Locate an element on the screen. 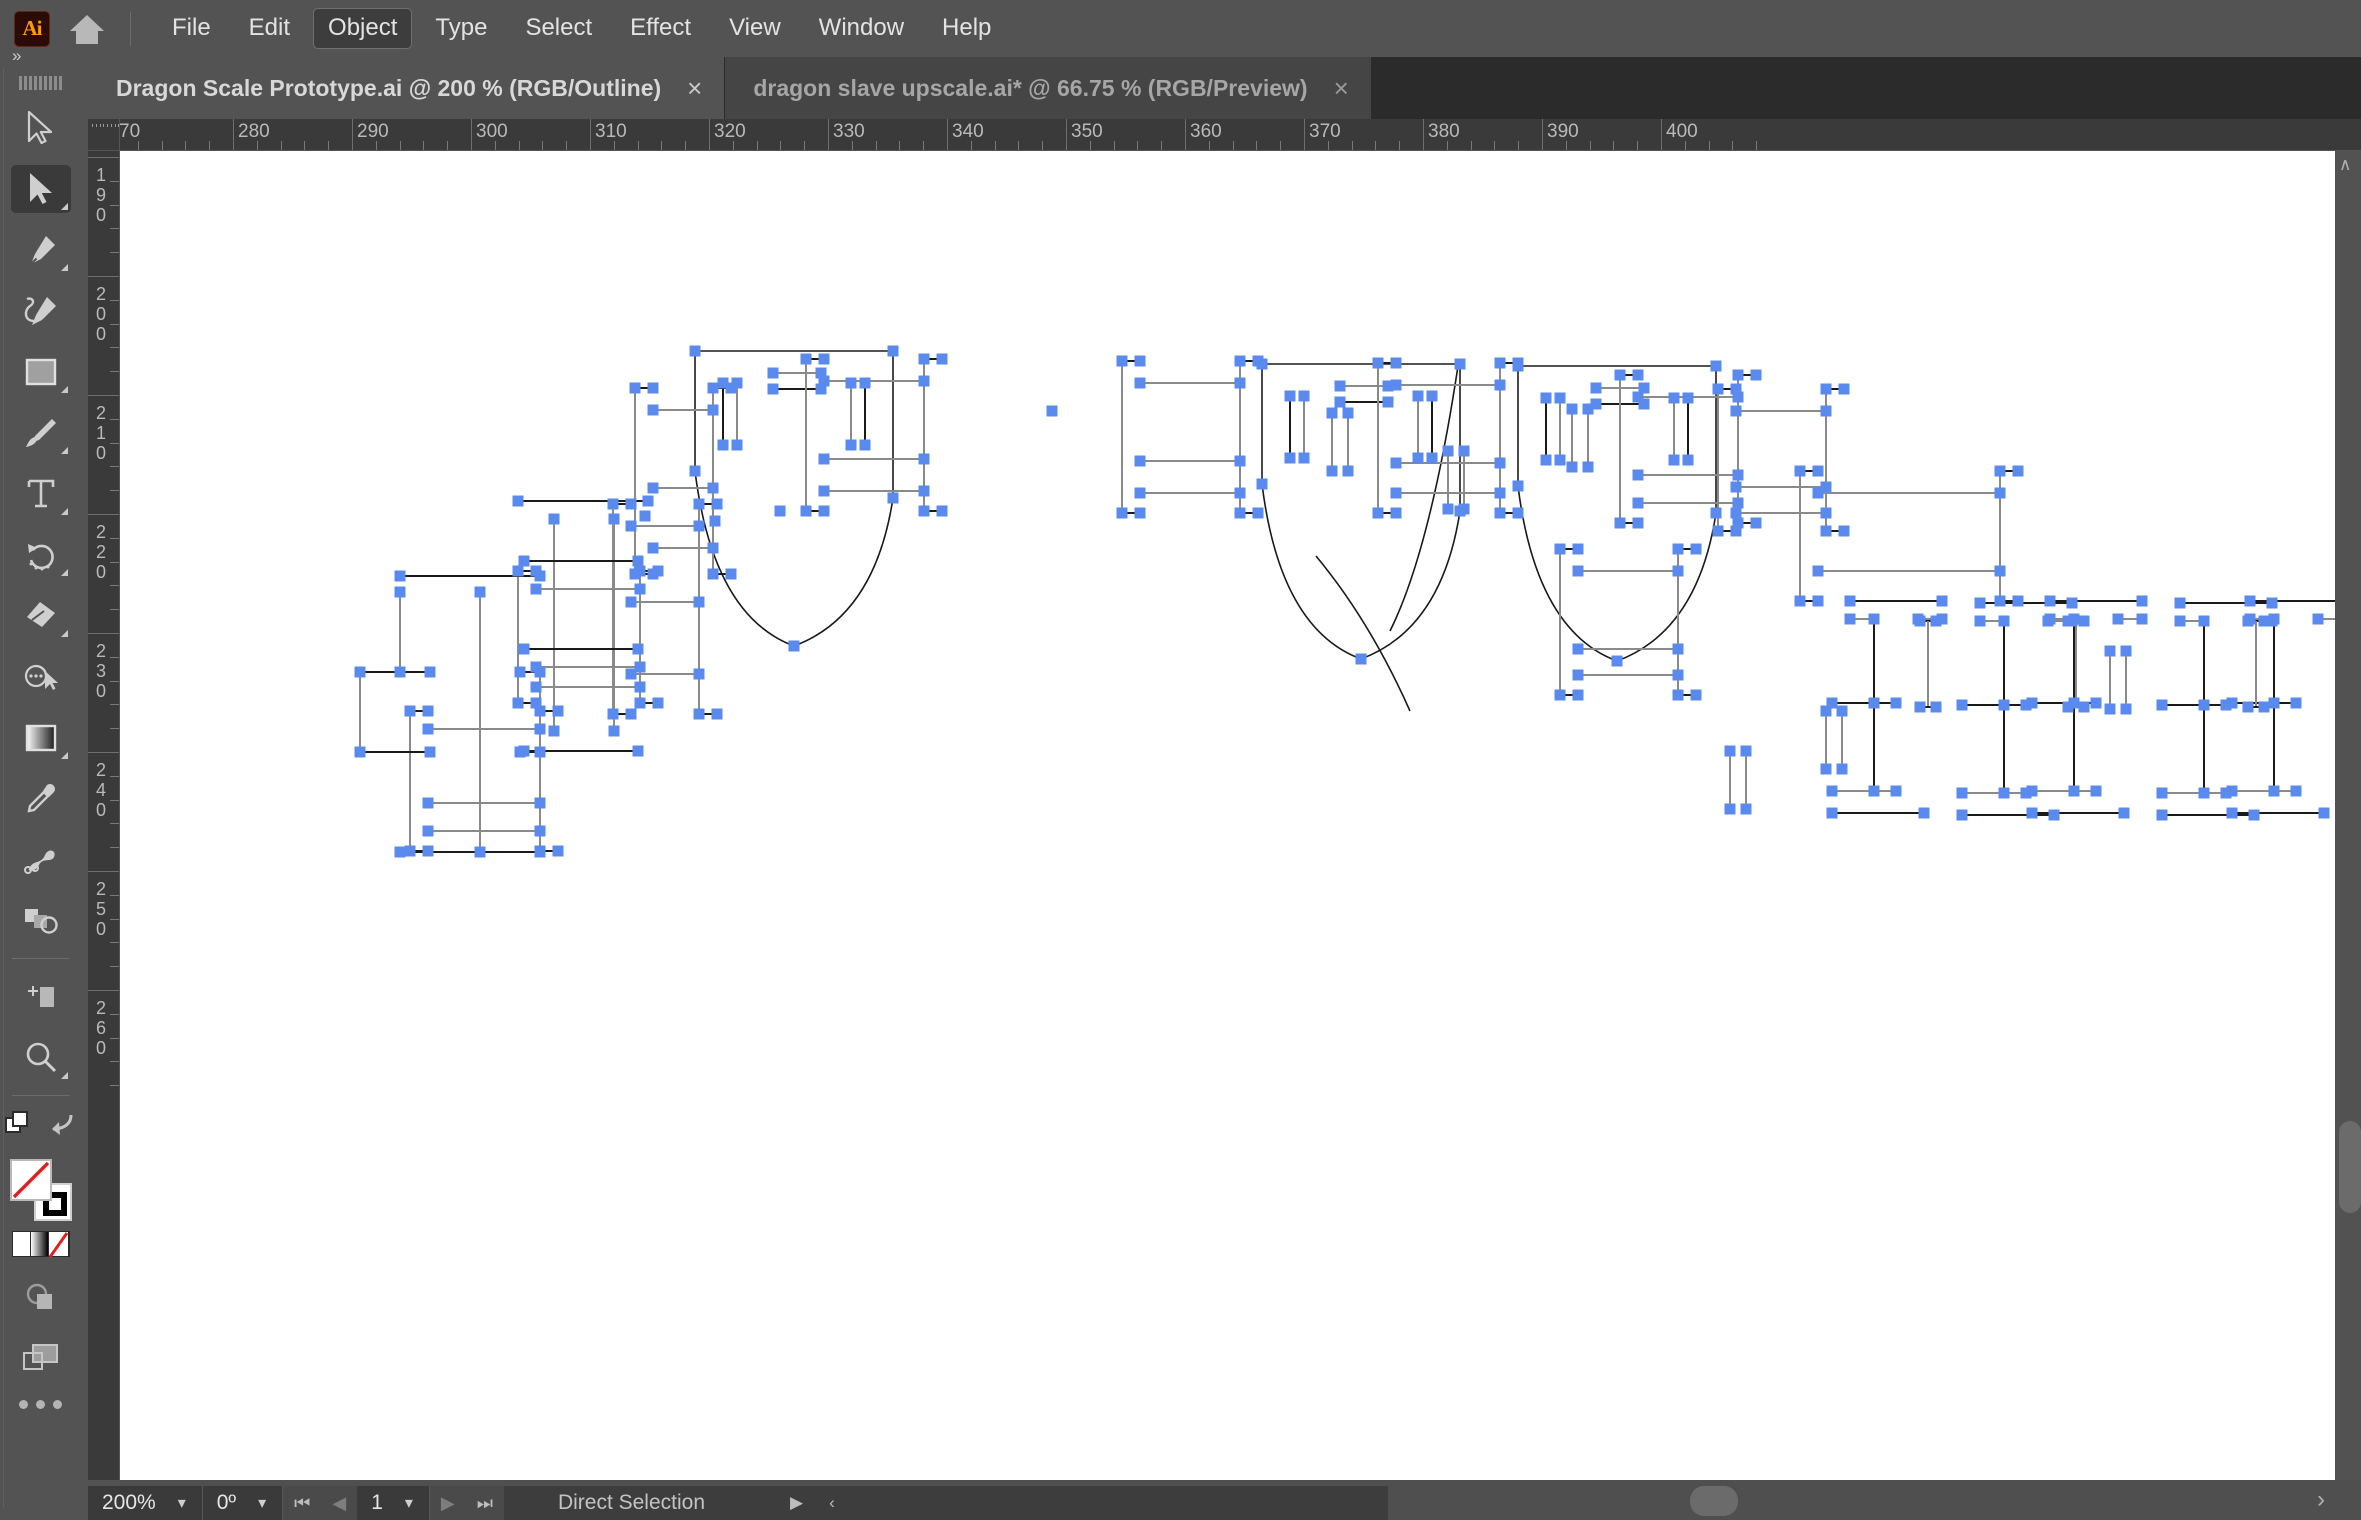 This screenshot has height=1520, width=2361. collapse-panel-icon: » is located at coordinates (16, 56).